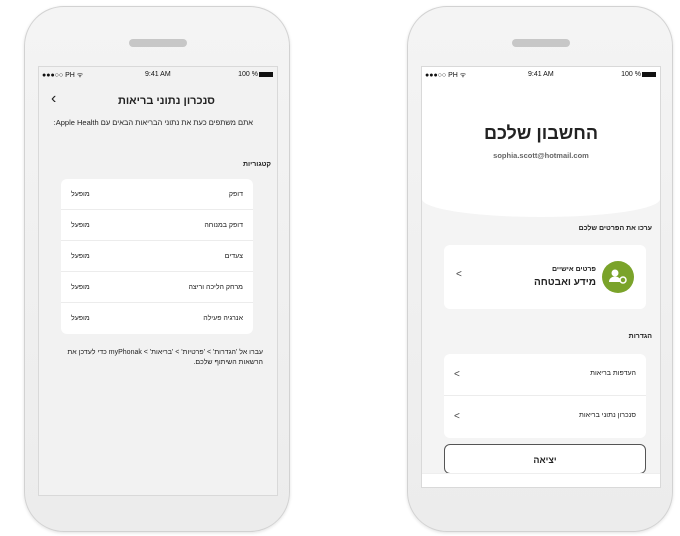 The image size is (680, 536). What do you see at coordinates (541, 480) in the screenshot?
I see `tab-bar` at bounding box center [541, 480].